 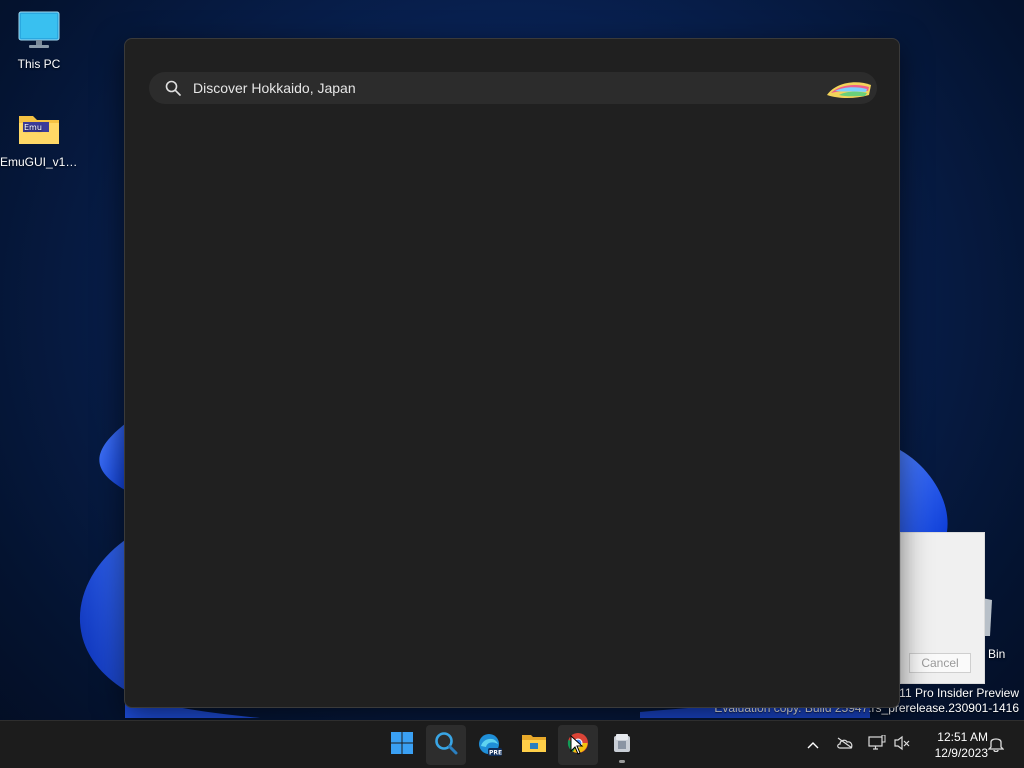 I want to click on running-indicator, so click(x=622, y=761).